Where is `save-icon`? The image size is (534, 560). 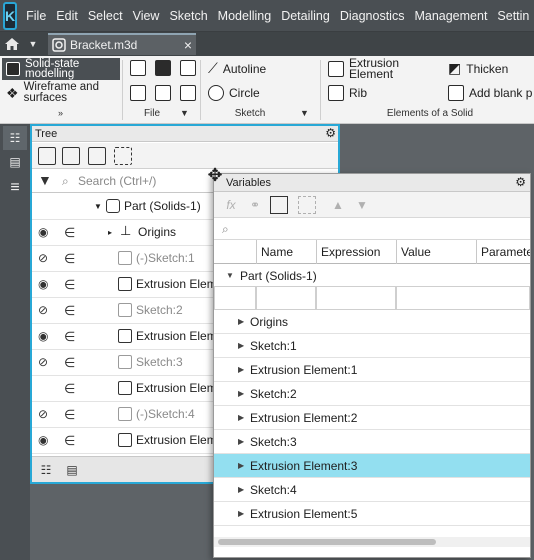 save-icon is located at coordinates (190, 68).